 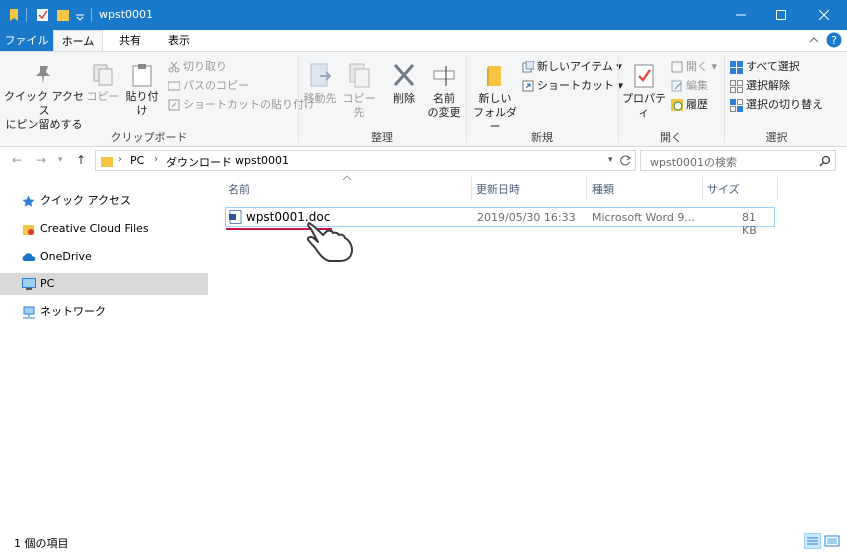 What do you see at coordinates (676, 86) in the screenshot?
I see `edit-icon` at bounding box center [676, 86].